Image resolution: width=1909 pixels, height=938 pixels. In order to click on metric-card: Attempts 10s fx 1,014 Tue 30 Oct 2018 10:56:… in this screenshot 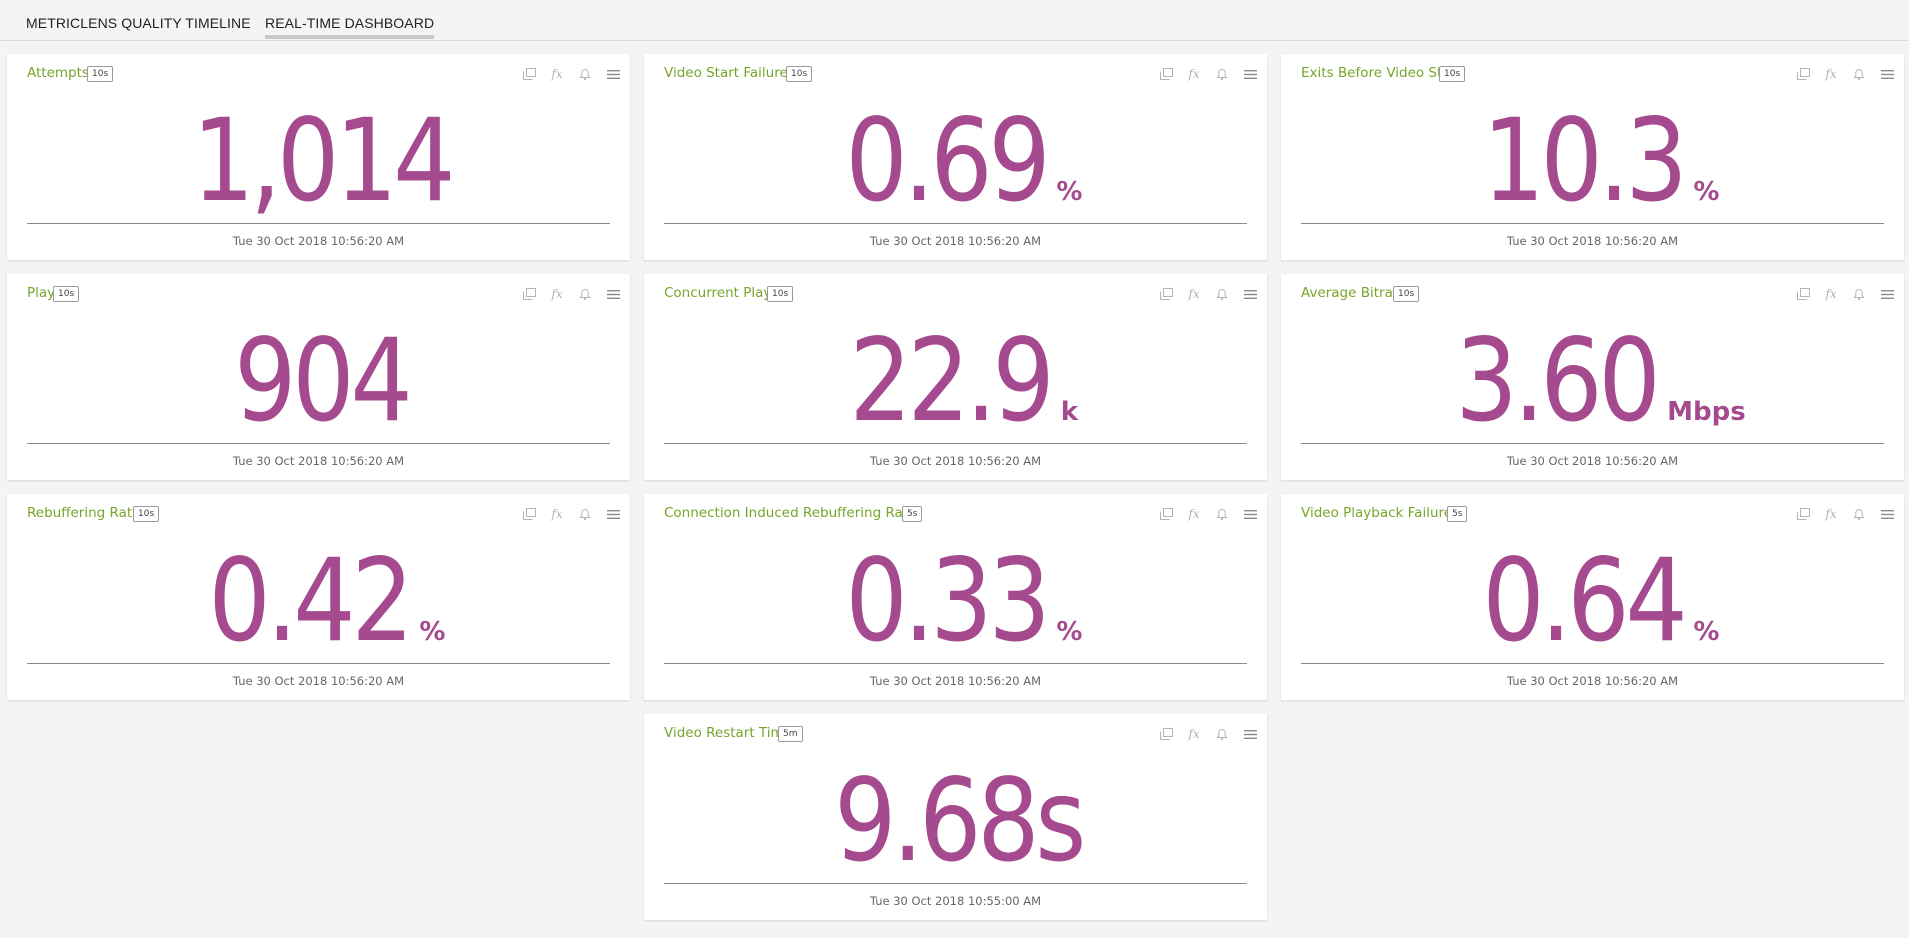, I will do `click(318, 157)`.